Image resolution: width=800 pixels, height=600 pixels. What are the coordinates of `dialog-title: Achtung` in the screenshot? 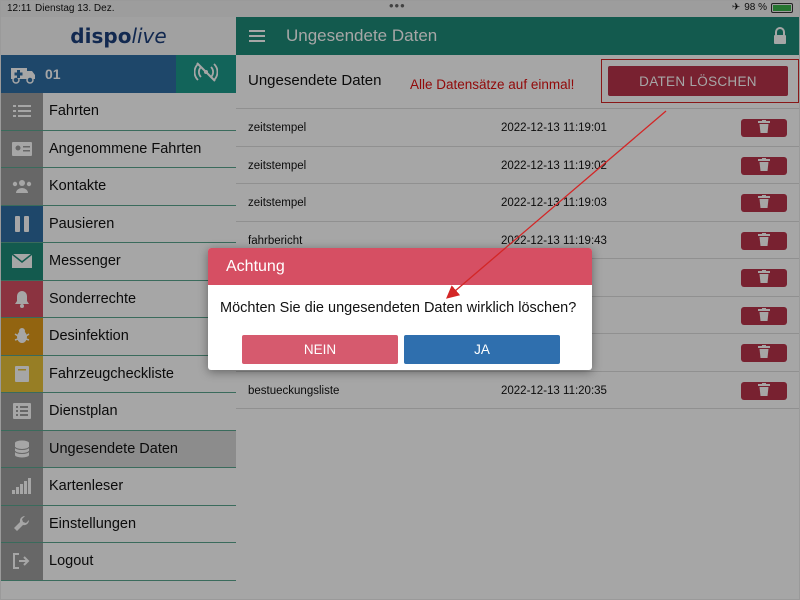 It's located at (400, 266).